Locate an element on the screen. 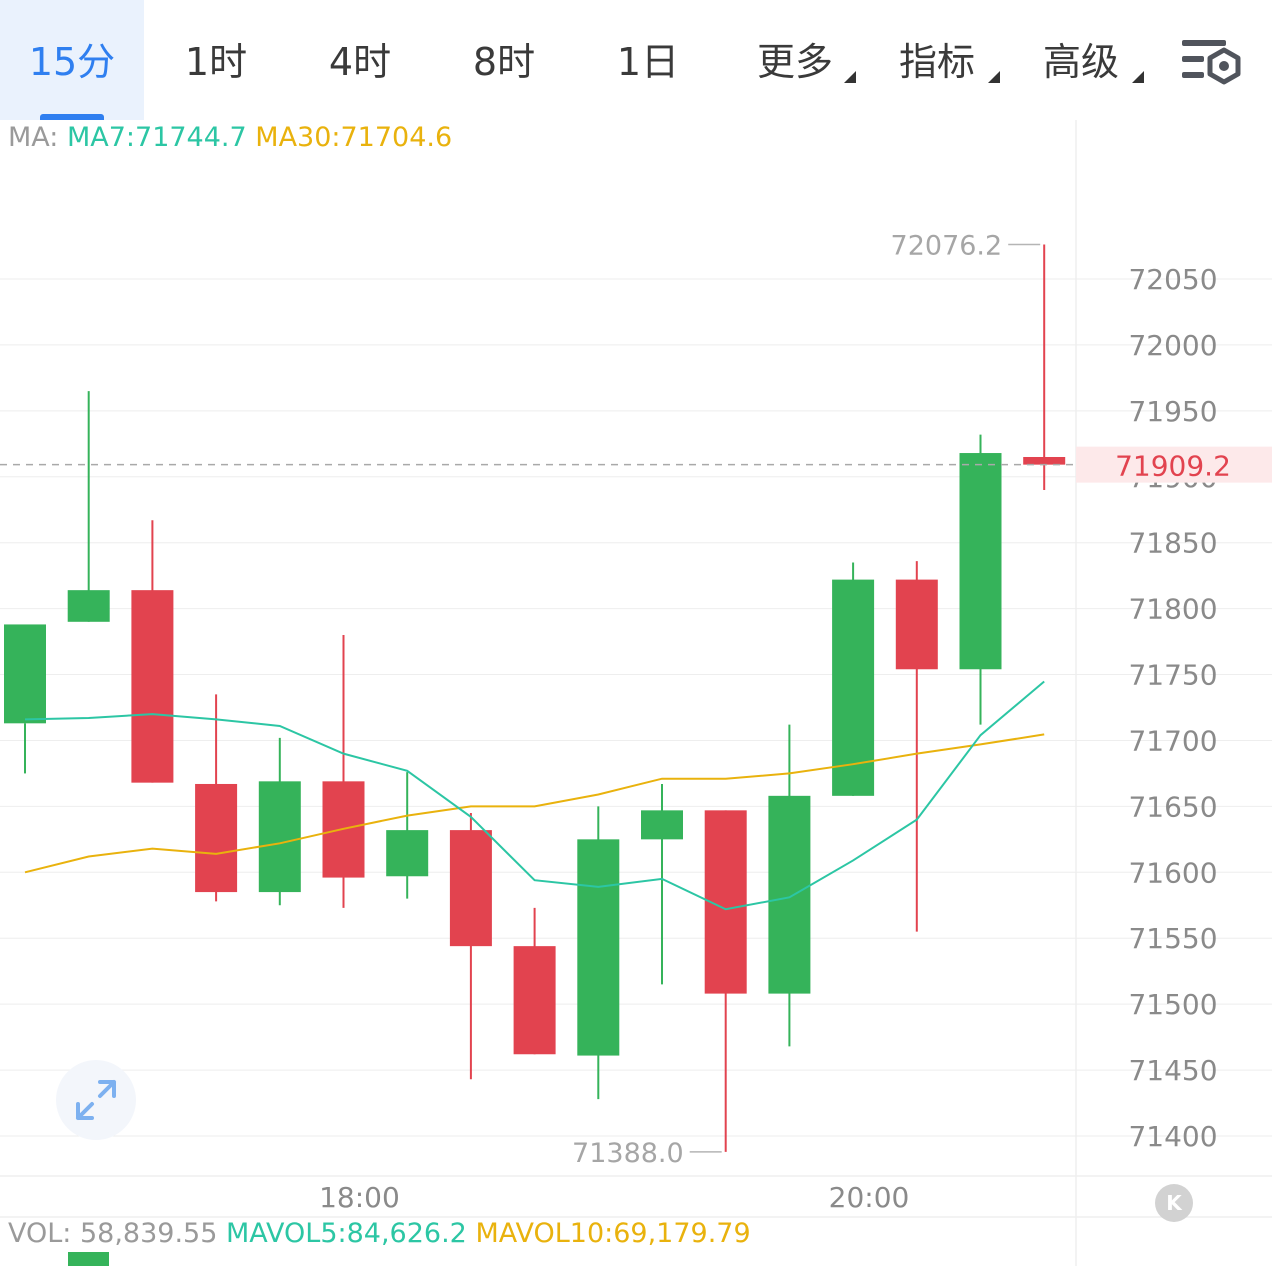  expand-chart-button is located at coordinates (96, 1100).